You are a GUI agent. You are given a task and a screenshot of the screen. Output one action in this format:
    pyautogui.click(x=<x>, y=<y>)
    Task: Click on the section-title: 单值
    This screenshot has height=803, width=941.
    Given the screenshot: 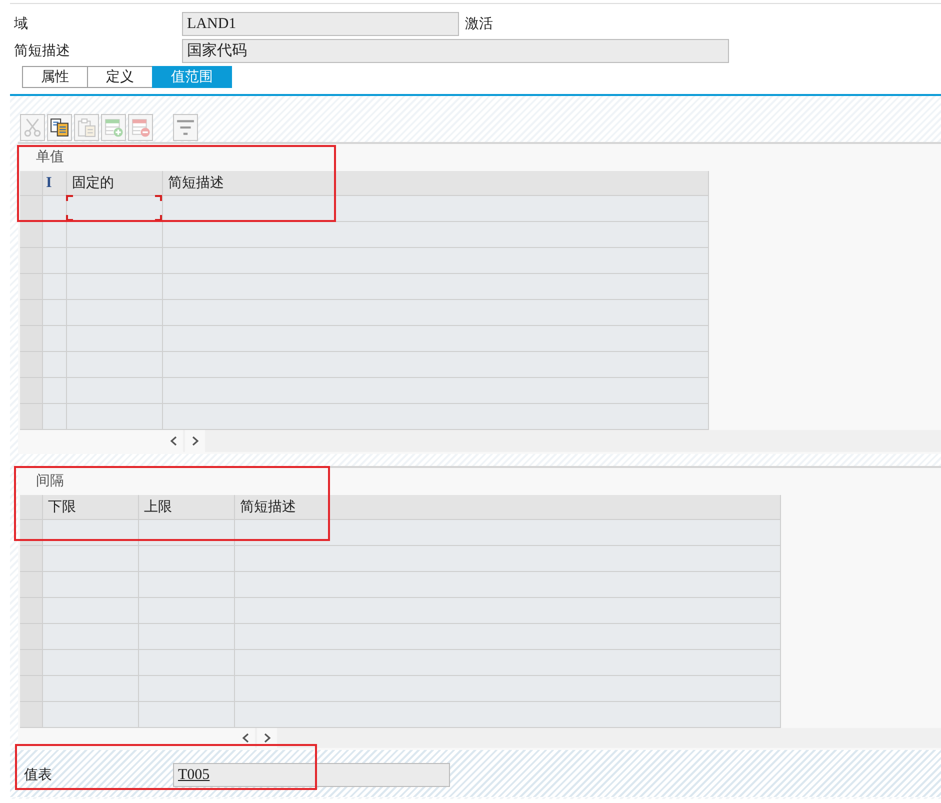 What is the action you would take?
    pyautogui.click(x=50, y=157)
    